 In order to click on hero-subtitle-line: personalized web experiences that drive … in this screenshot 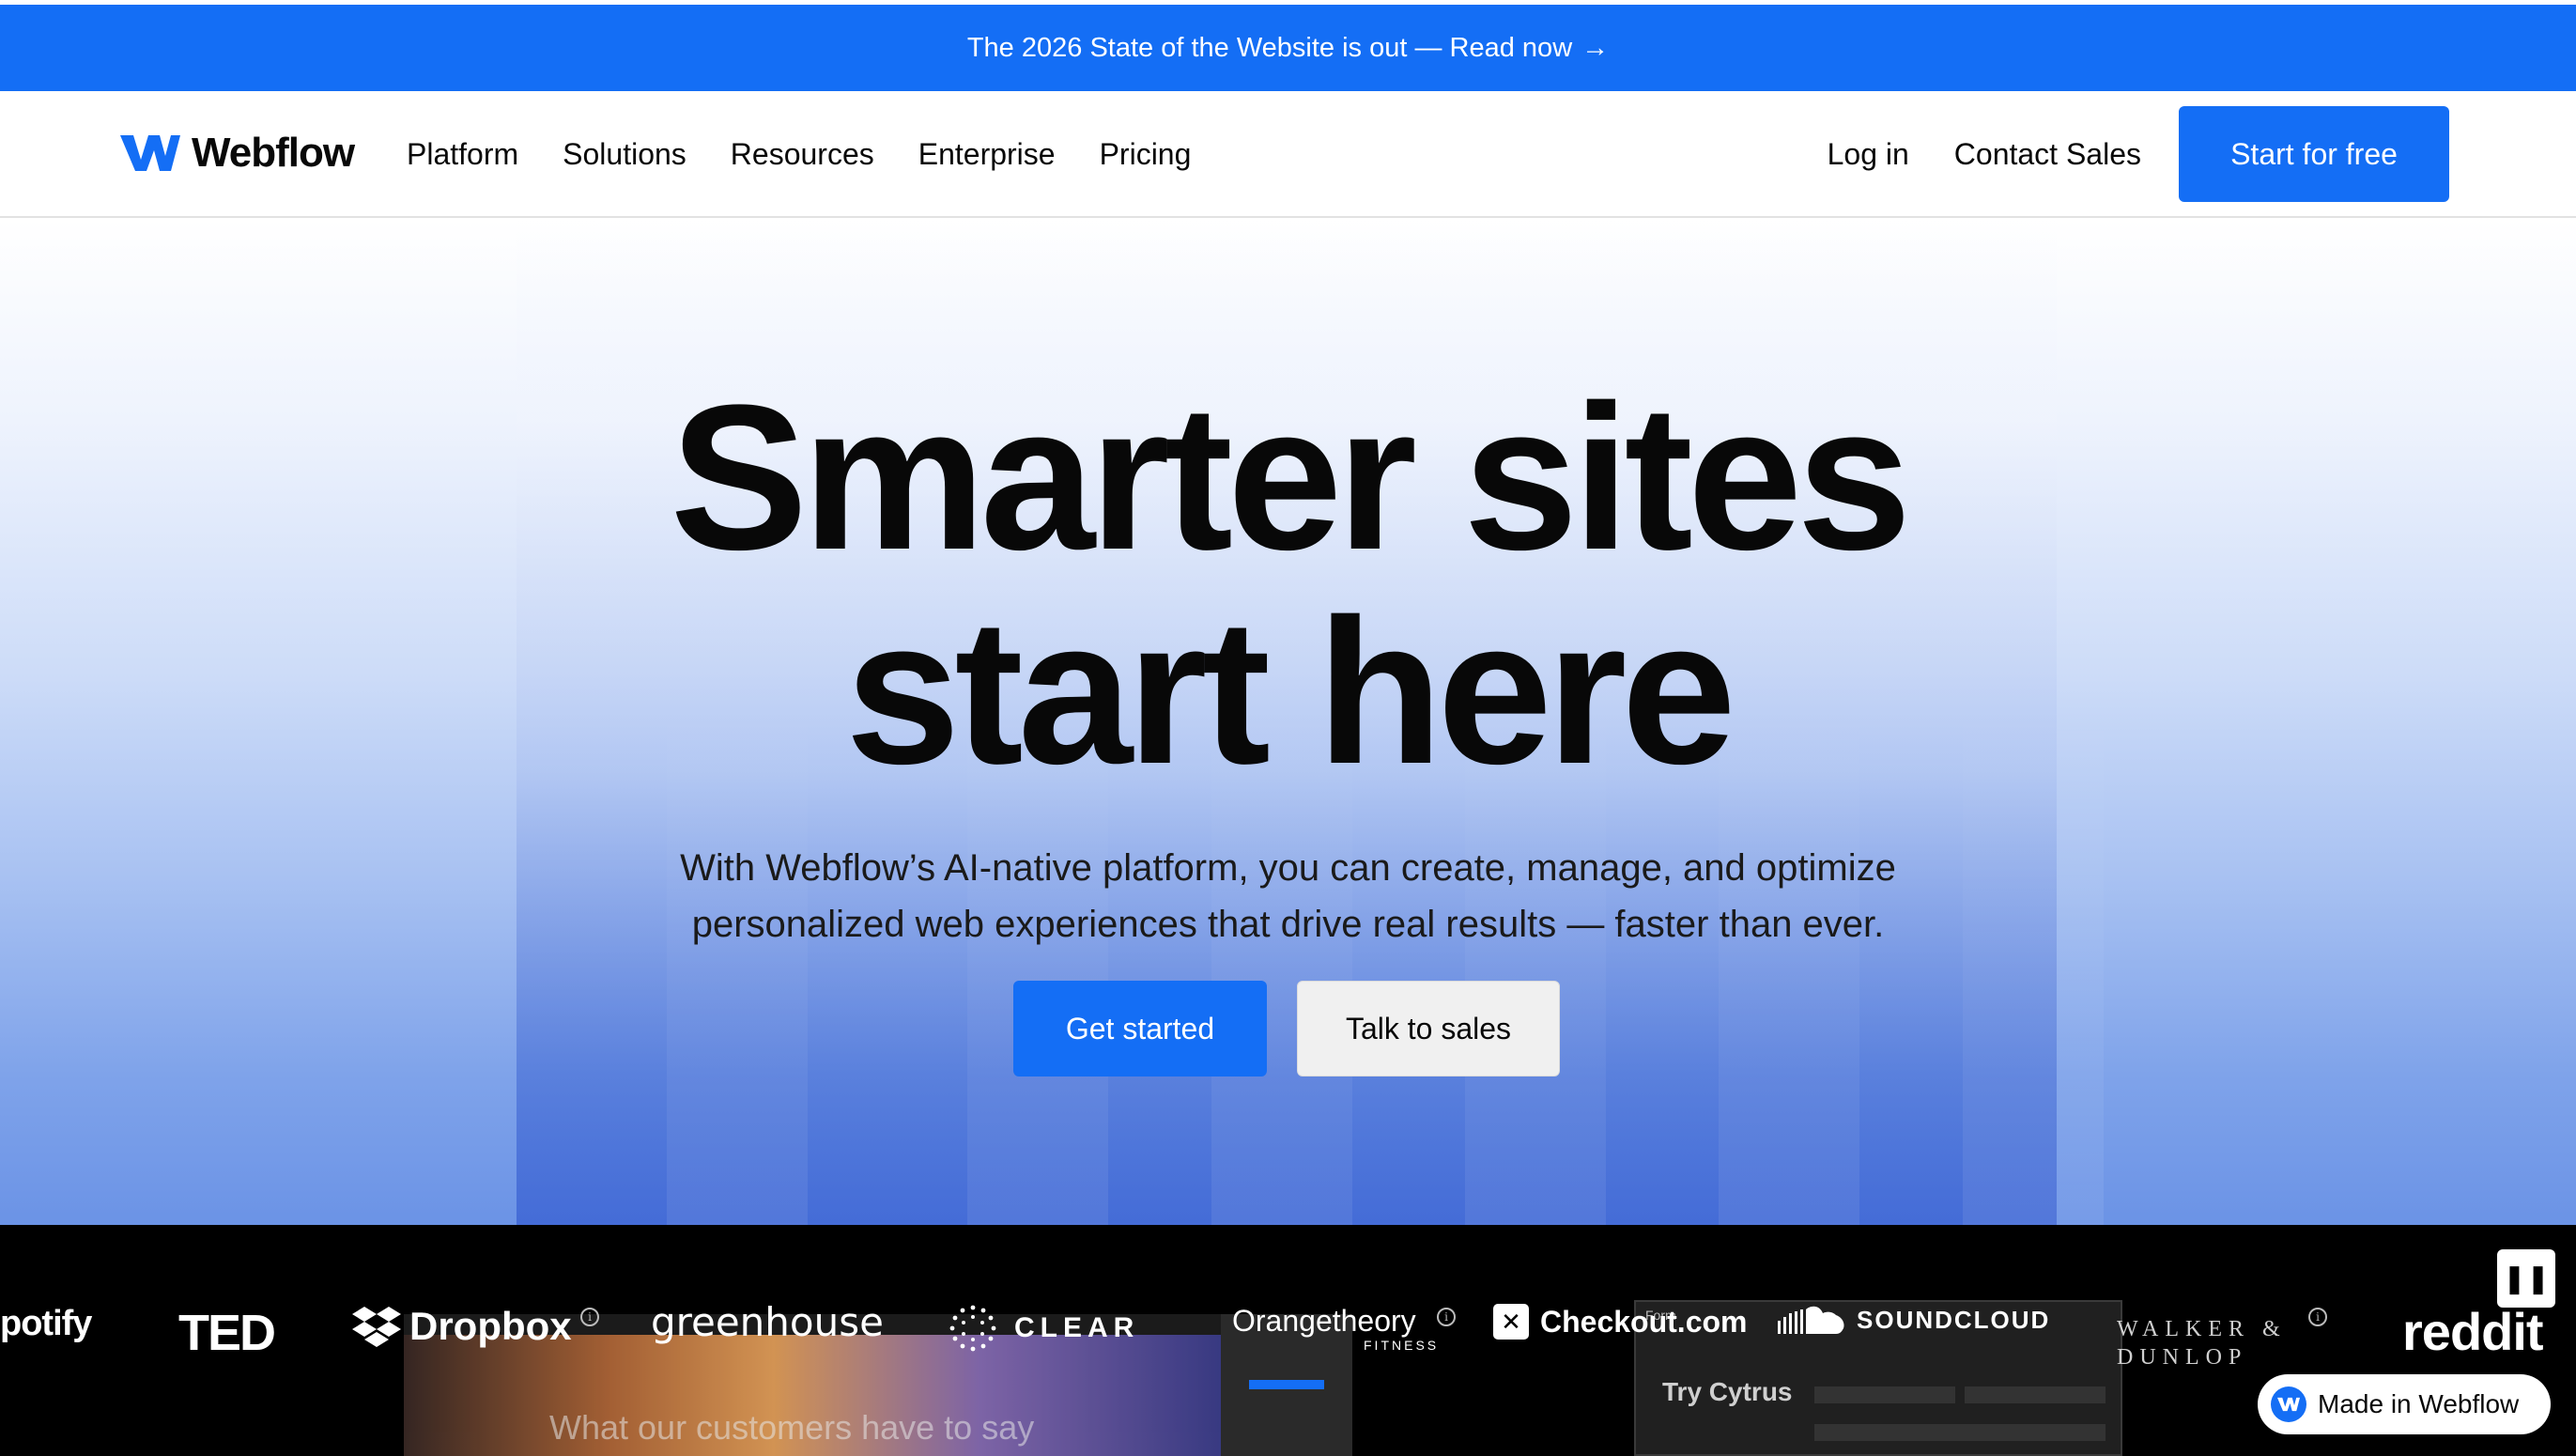, I will do `click(1288, 924)`.